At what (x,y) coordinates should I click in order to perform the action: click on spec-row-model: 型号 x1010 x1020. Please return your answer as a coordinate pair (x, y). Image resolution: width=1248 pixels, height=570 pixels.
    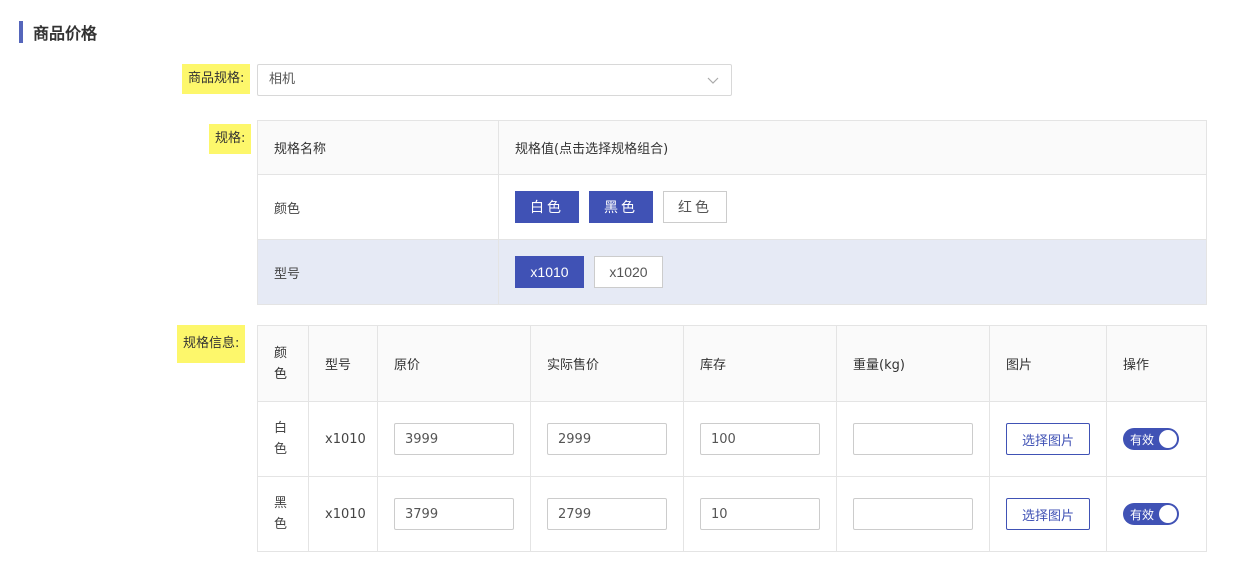
    Looking at the image, I should click on (732, 272).